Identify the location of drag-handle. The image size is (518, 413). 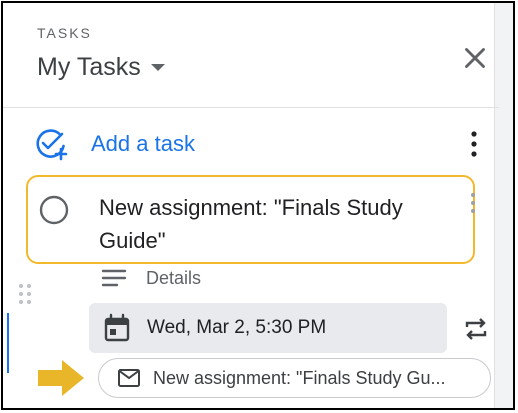
(25, 296).